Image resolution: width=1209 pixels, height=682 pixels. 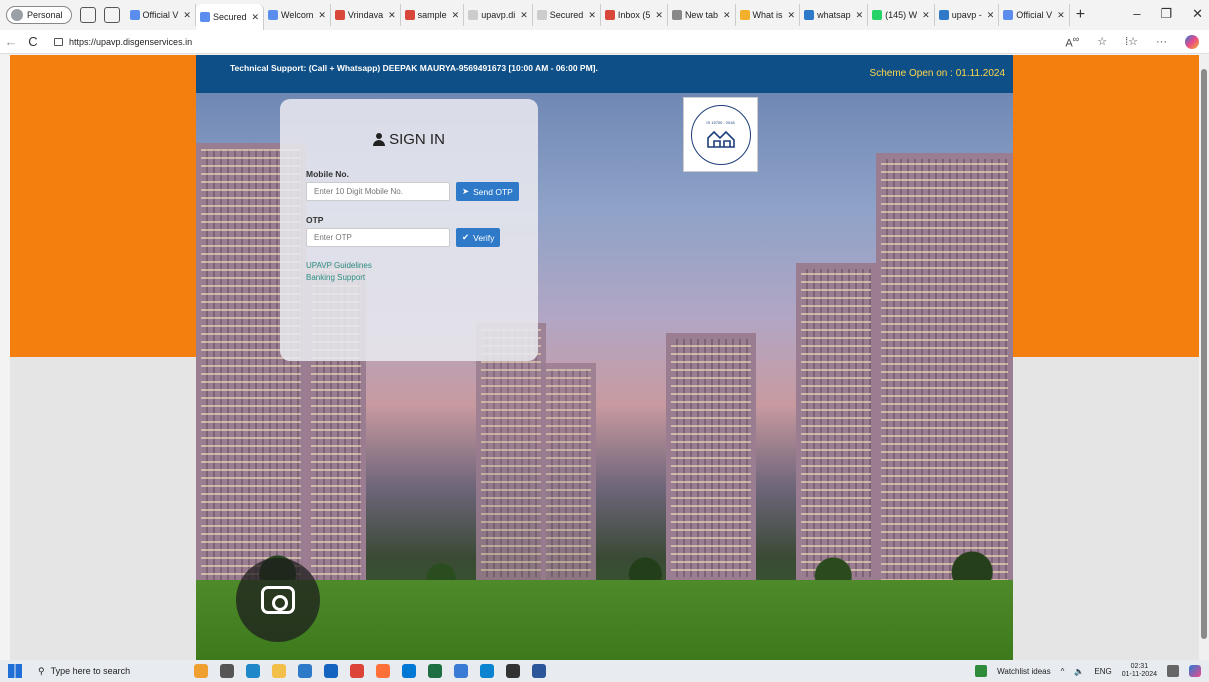 I want to click on copilot-taskbar-icon, so click(x=1195, y=671).